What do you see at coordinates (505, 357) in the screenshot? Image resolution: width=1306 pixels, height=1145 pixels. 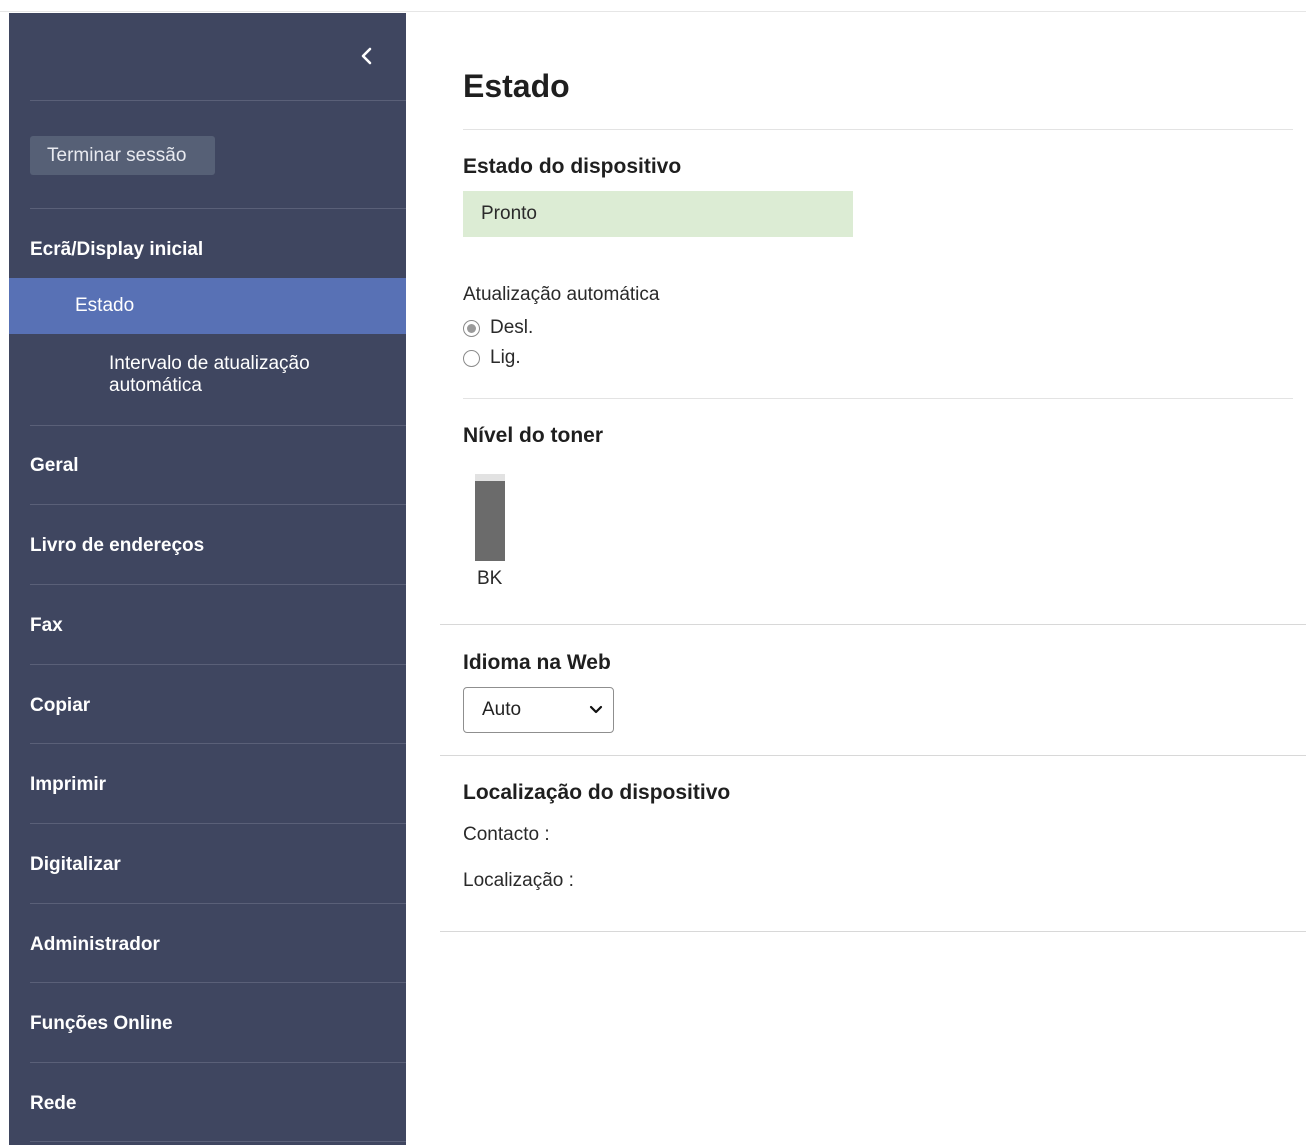 I see `radio-label: Lig.` at bounding box center [505, 357].